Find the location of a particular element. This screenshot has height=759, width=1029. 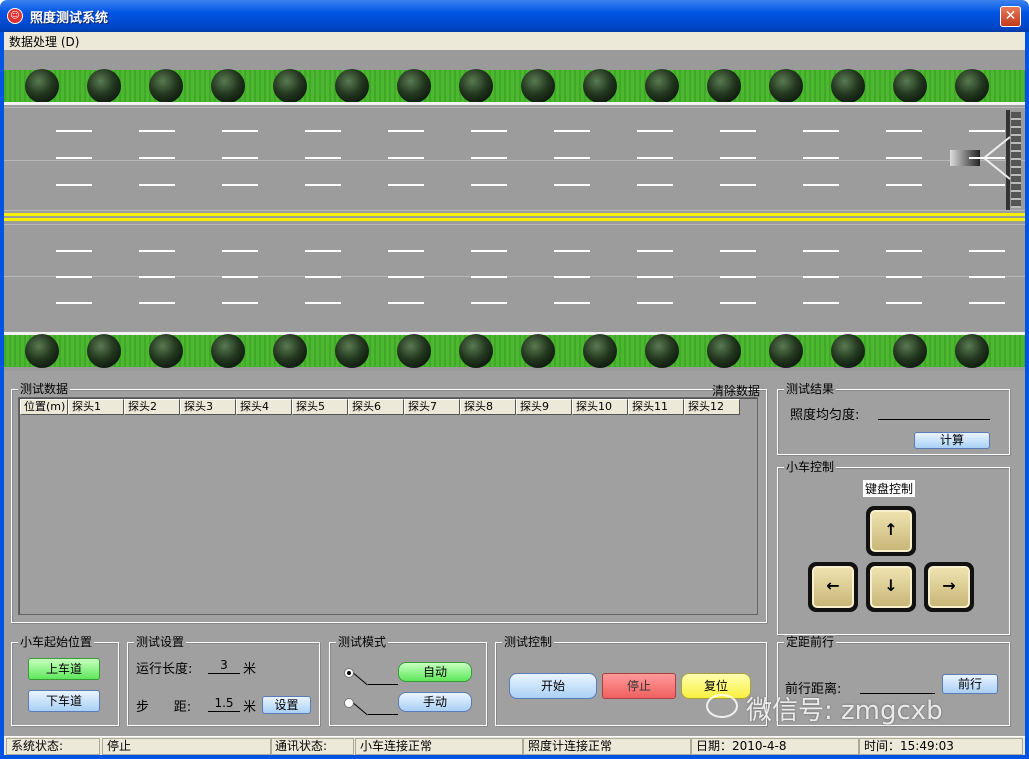

window-title: 照度测试系统 is located at coordinates (69, 18).